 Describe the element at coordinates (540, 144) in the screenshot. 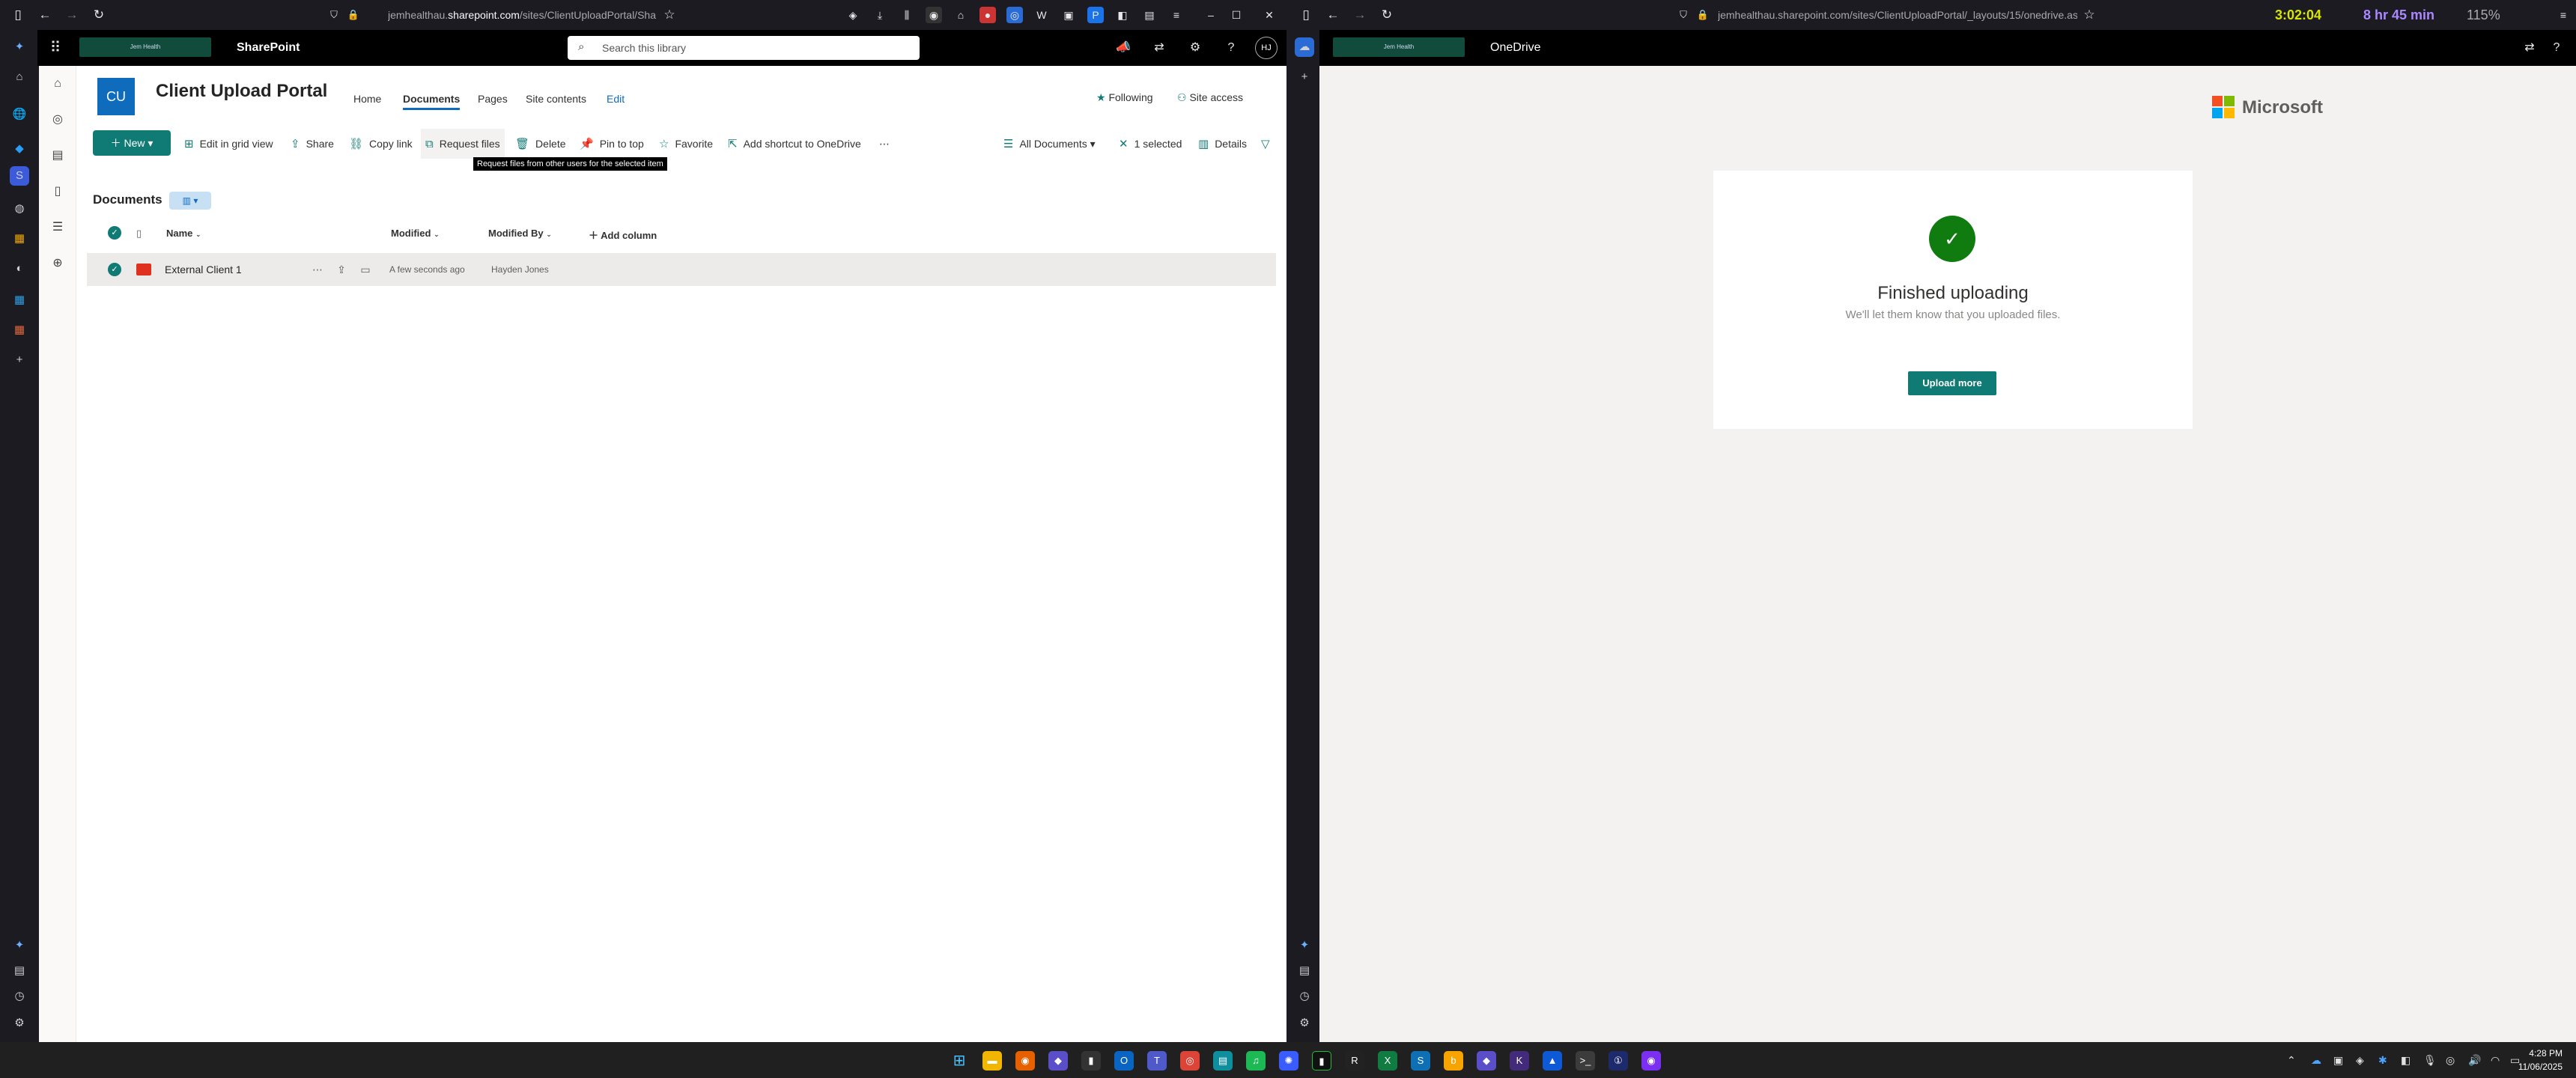

I see `delete-button: 🗑 Delete` at that location.